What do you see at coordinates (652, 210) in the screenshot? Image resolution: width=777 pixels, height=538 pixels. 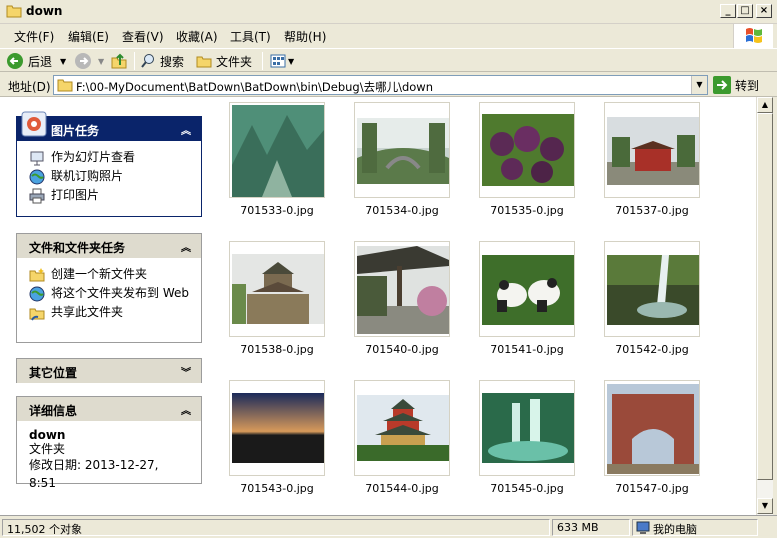 I see `file-name: 701537-0.jpg` at bounding box center [652, 210].